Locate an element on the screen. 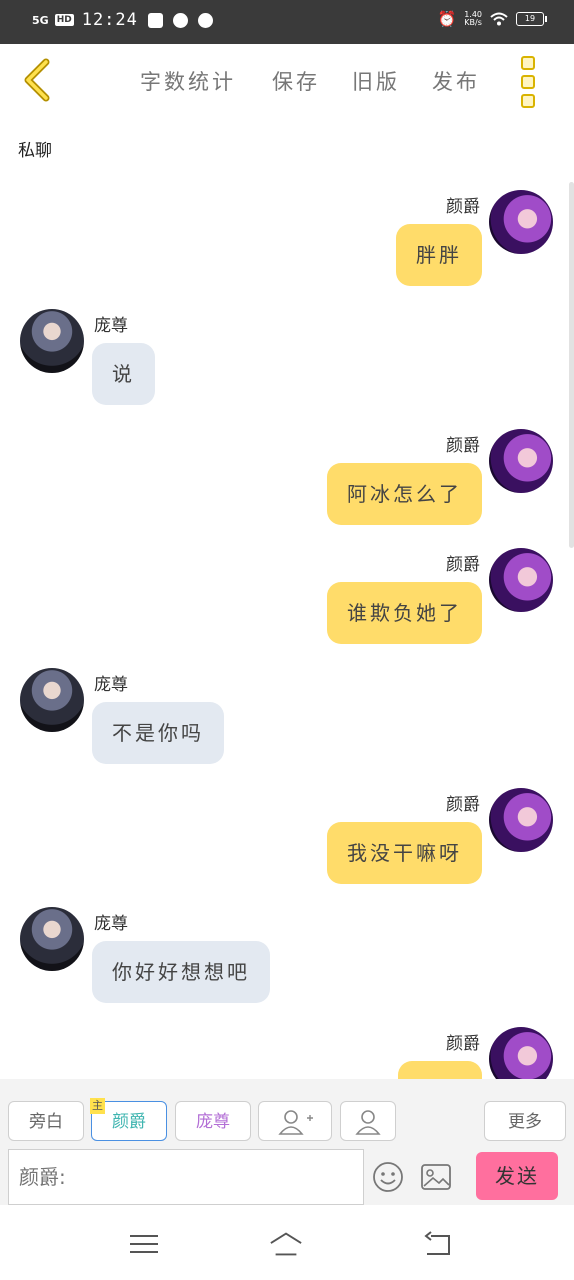 Image resolution: width=574 pixels, height=1280 pixels. message-bubble: 说 is located at coordinates (123, 374).